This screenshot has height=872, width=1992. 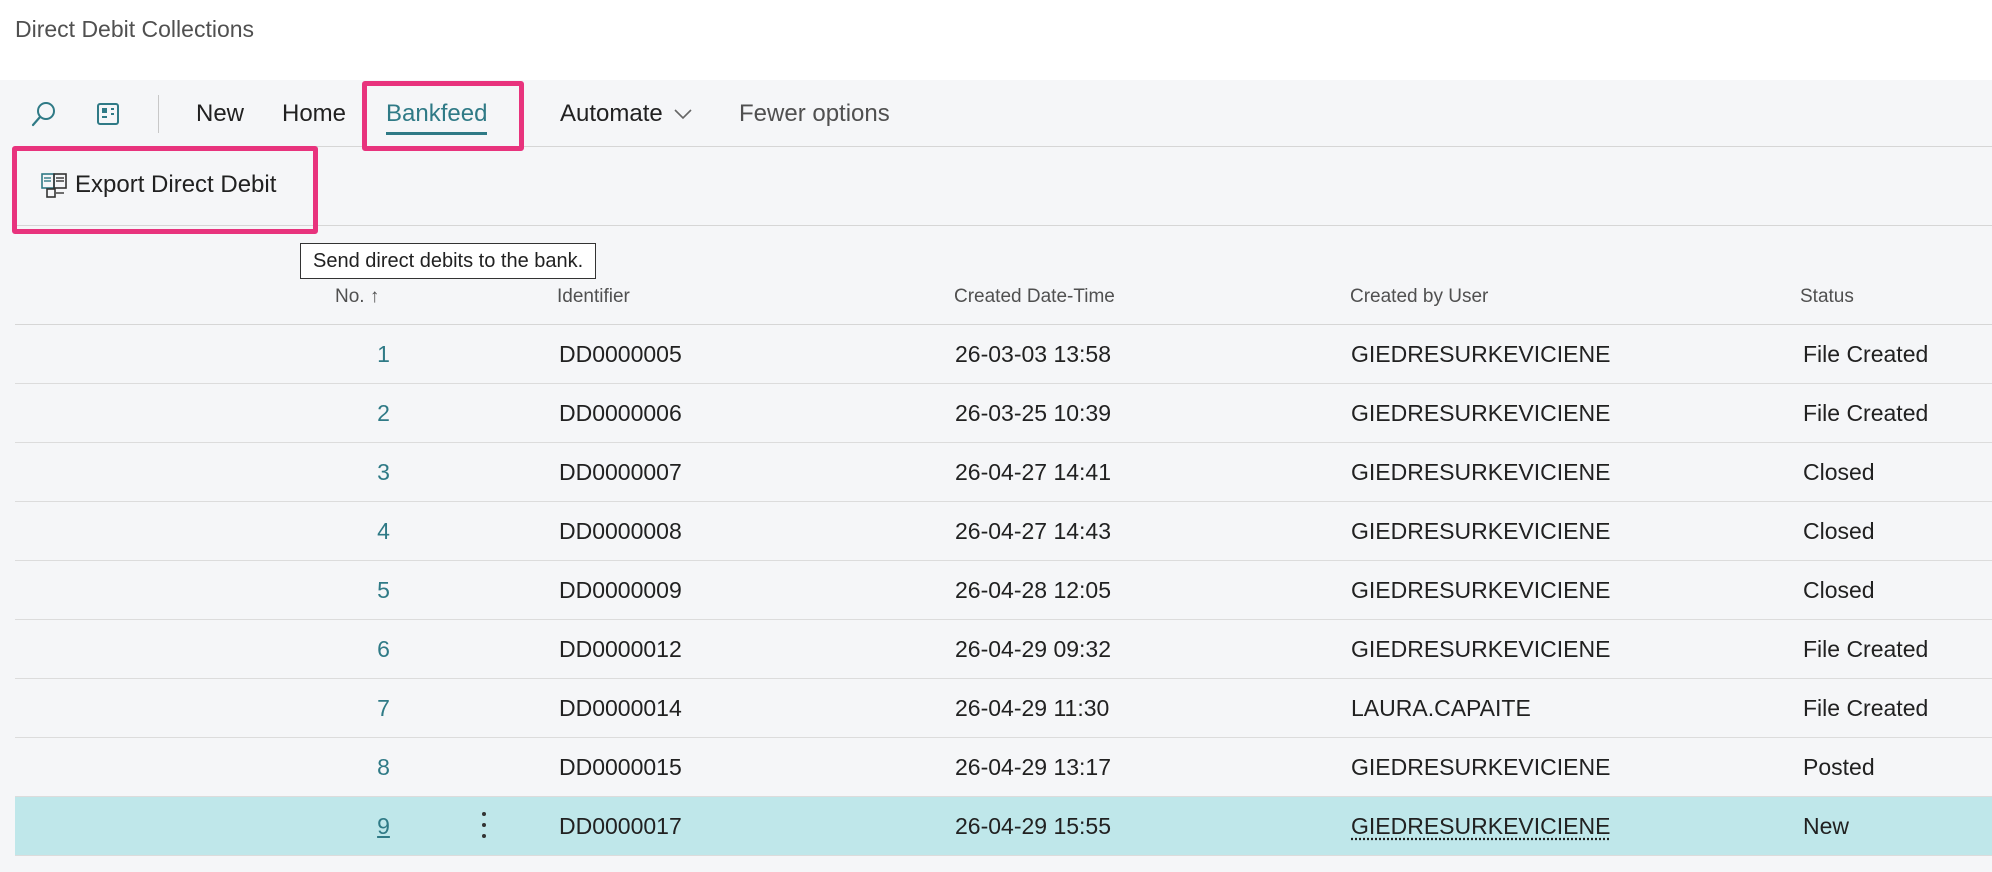 What do you see at coordinates (383, 767) in the screenshot?
I see `row-number-link: 8` at bounding box center [383, 767].